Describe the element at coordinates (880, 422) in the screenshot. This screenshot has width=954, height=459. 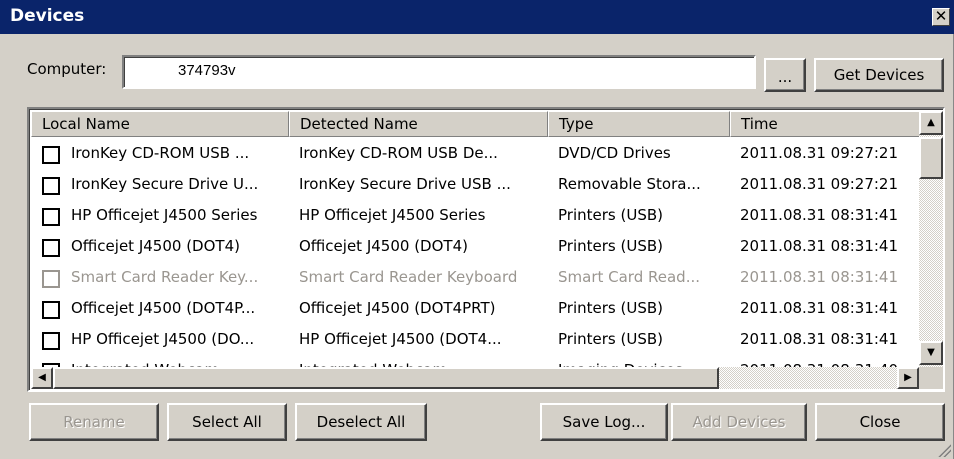
I see `close-button: Close` at that location.